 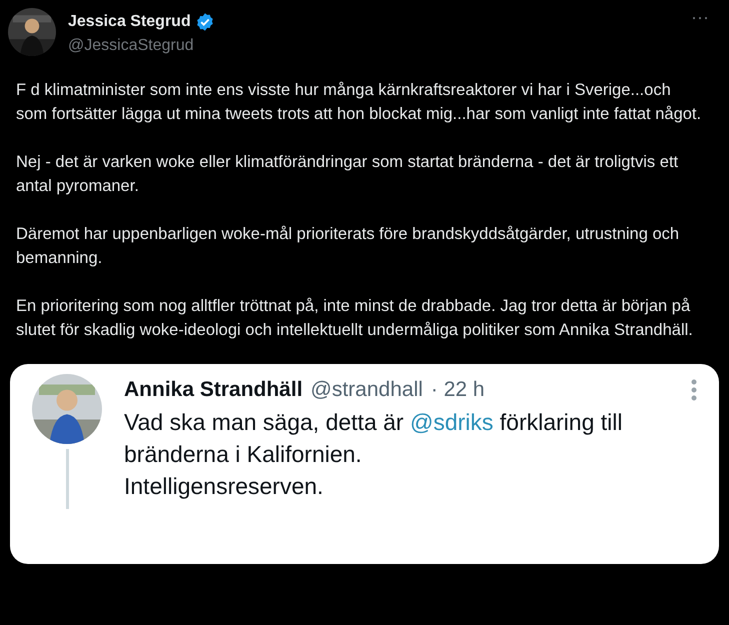 What do you see at coordinates (243, 454) in the screenshot?
I see `quoted-text-line: bränderna i Kalifornien.` at bounding box center [243, 454].